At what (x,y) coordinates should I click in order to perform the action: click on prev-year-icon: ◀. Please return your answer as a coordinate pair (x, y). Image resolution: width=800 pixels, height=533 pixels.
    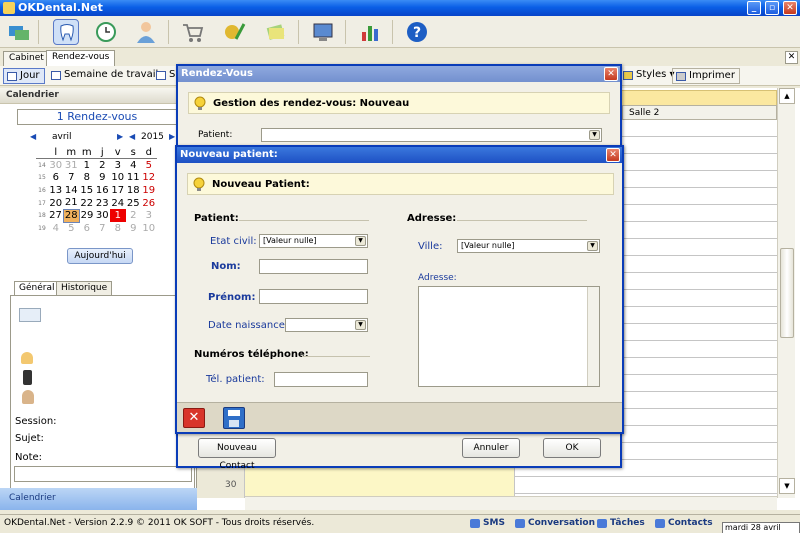
    Looking at the image, I should click on (132, 136).